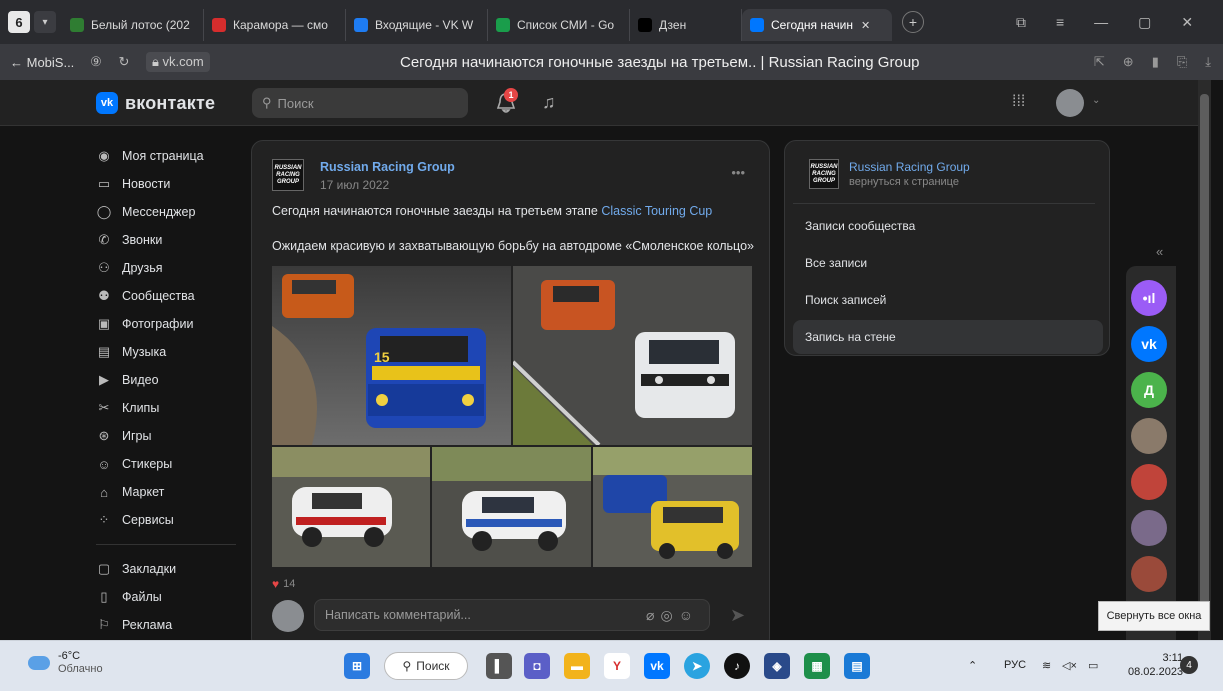 The image size is (1223, 691). What do you see at coordinates (155, 103) in the screenshot?
I see `vk-logo: vk вконтакте` at bounding box center [155, 103].